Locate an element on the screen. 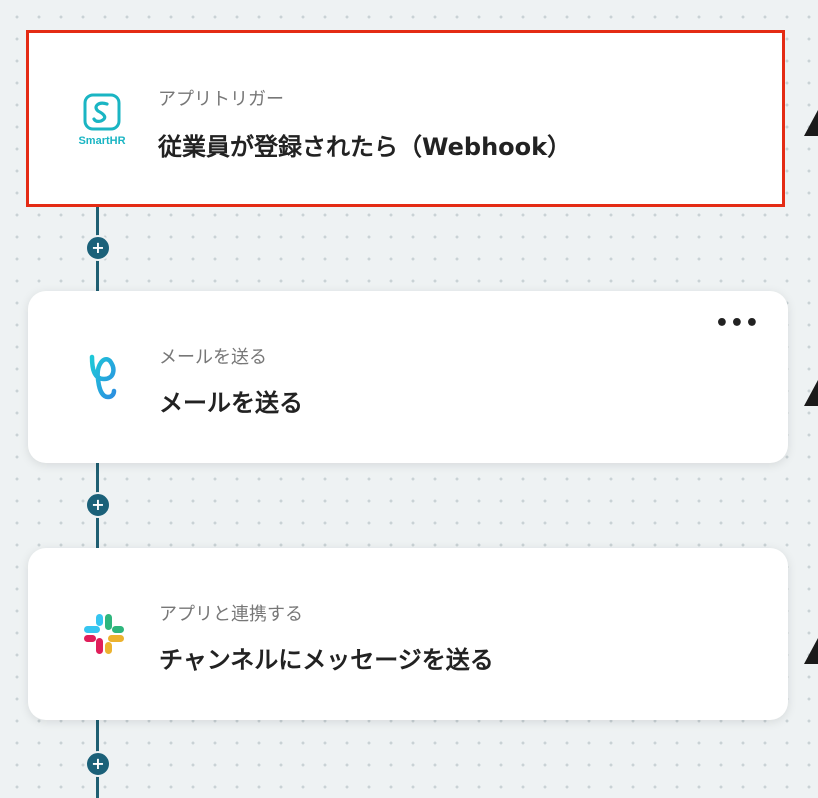  slack-icon is located at coordinates (104, 634).